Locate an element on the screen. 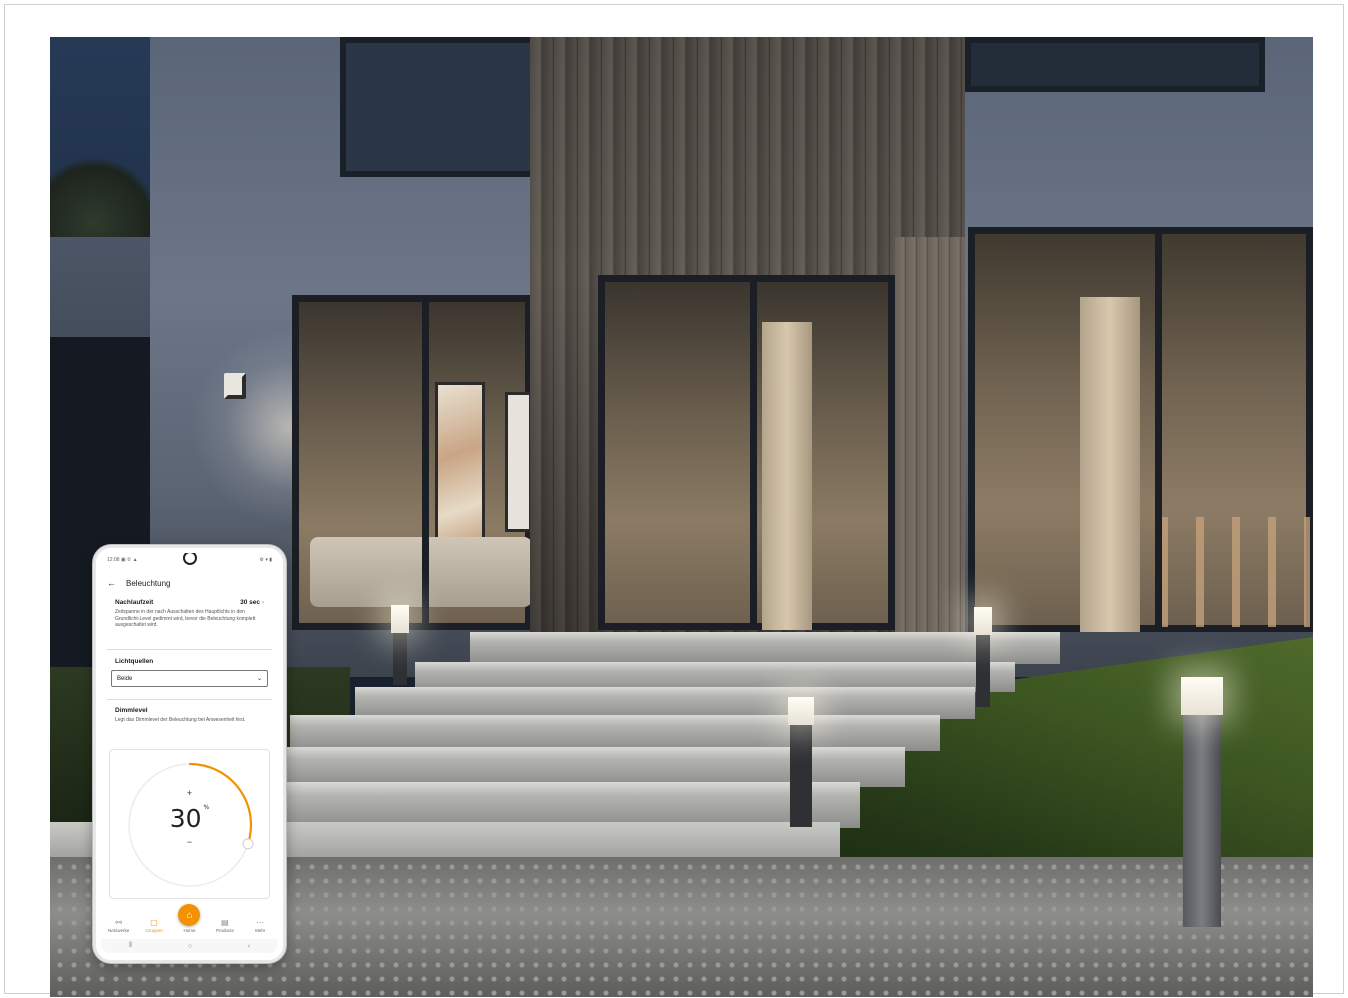  dial-minus-button: − is located at coordinates (189, 842).